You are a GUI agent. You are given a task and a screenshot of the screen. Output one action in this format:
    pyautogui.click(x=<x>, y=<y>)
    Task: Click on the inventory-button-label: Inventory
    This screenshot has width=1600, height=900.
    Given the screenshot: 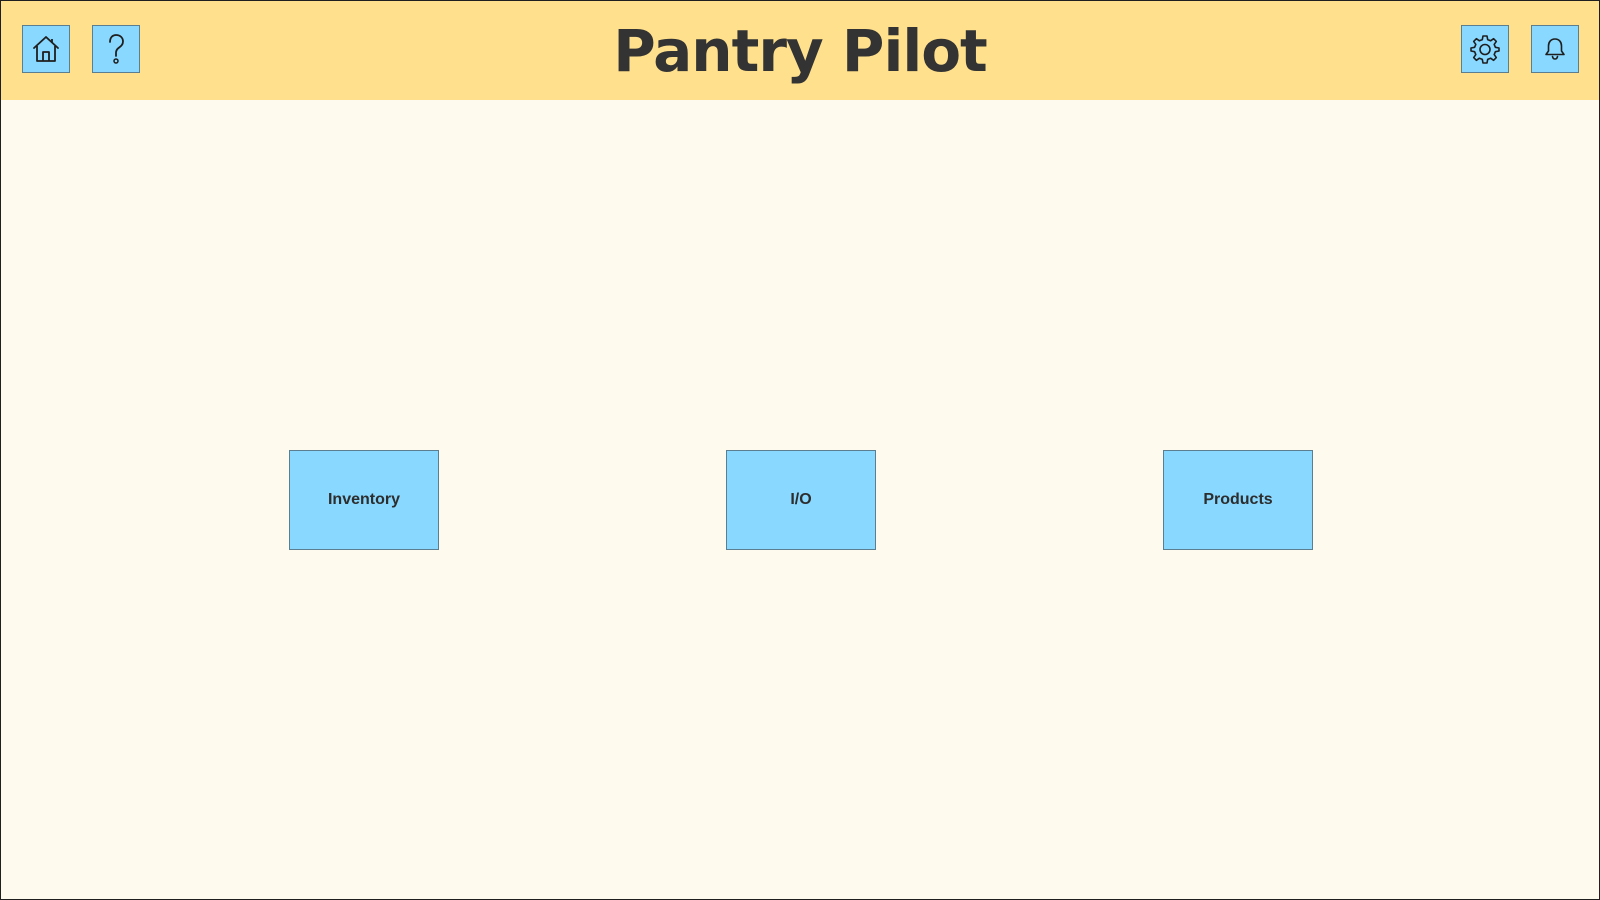 What is the action you would take?
    pyautogui.click(x=363, y=499)
    